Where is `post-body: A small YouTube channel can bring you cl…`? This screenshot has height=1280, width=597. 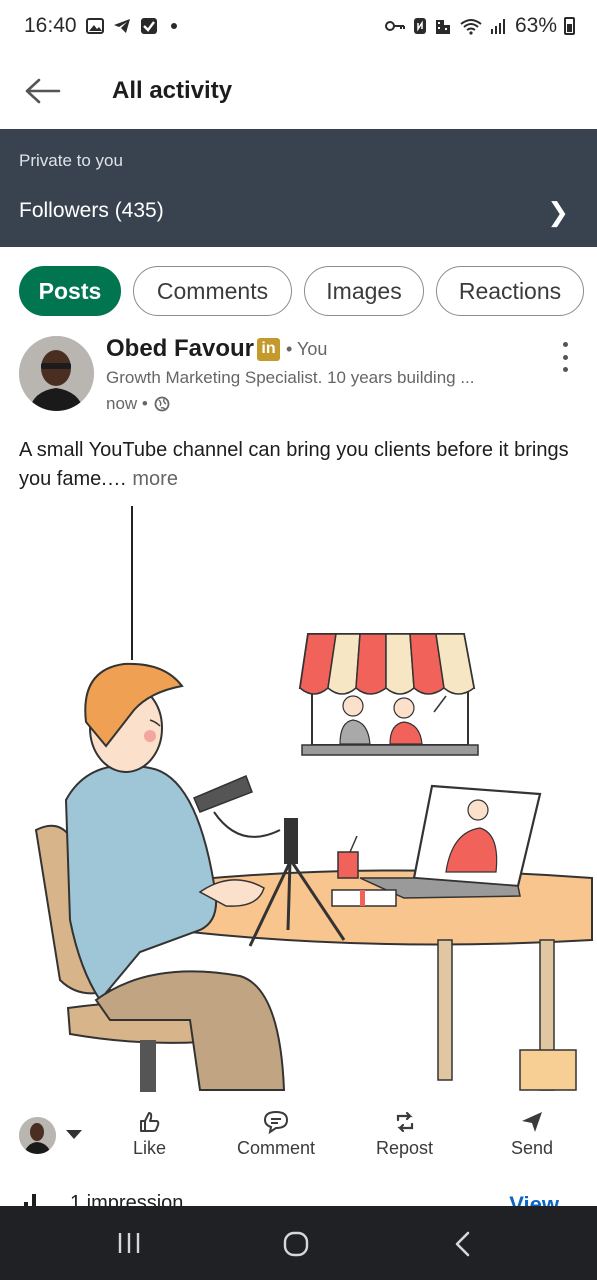
post-body: A small YouTube channel can bring you cl… is located at coordinates (294, 464).